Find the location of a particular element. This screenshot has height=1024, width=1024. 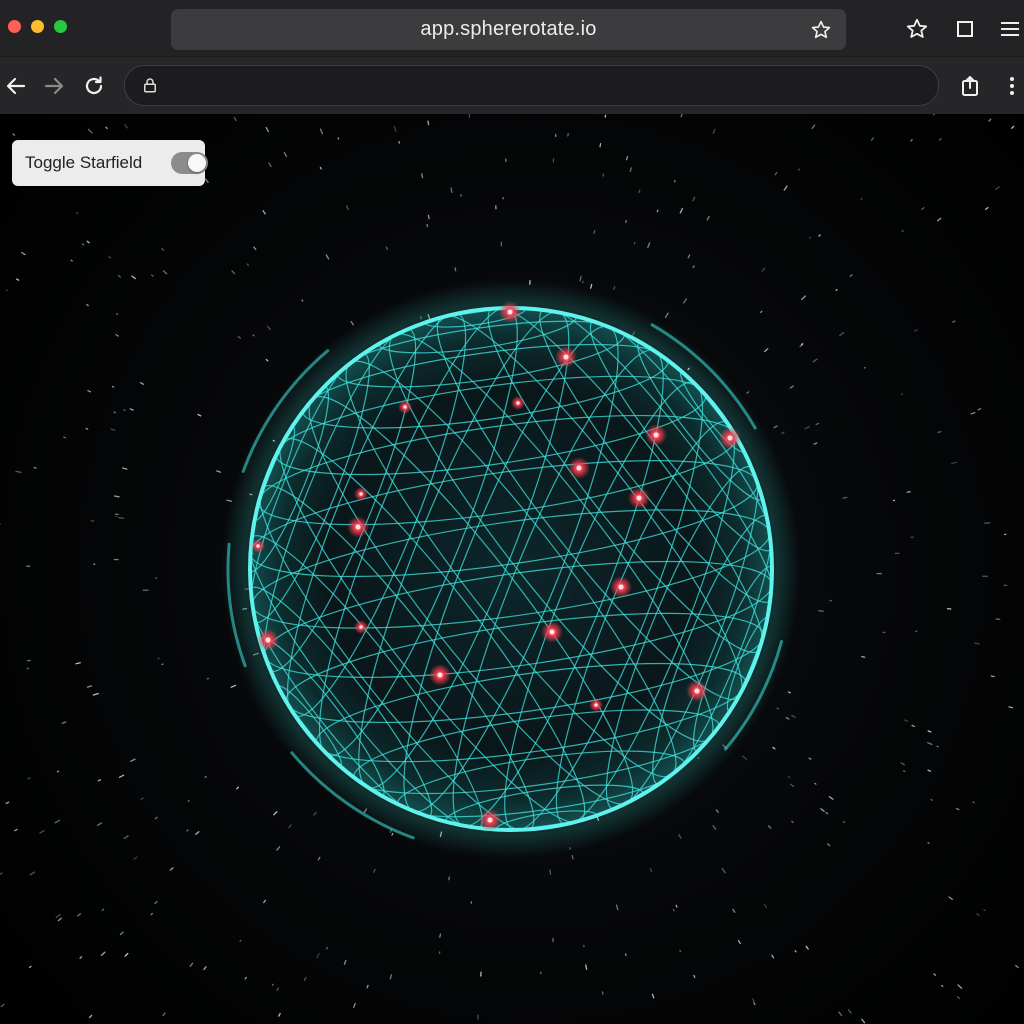

window-icon is located at coordinates (965, 29).